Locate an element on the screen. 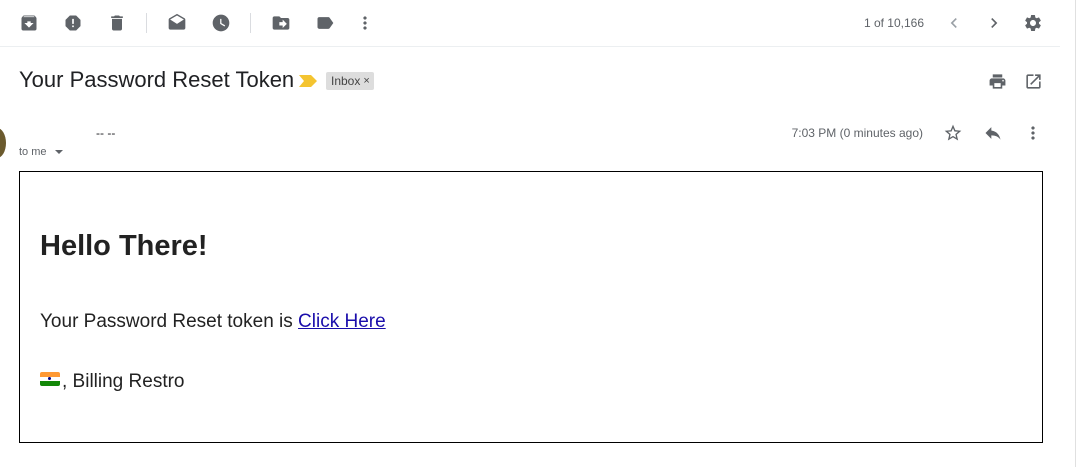 The image size is (1087, 467). snooze-icon is located at coordinates (221, 23).